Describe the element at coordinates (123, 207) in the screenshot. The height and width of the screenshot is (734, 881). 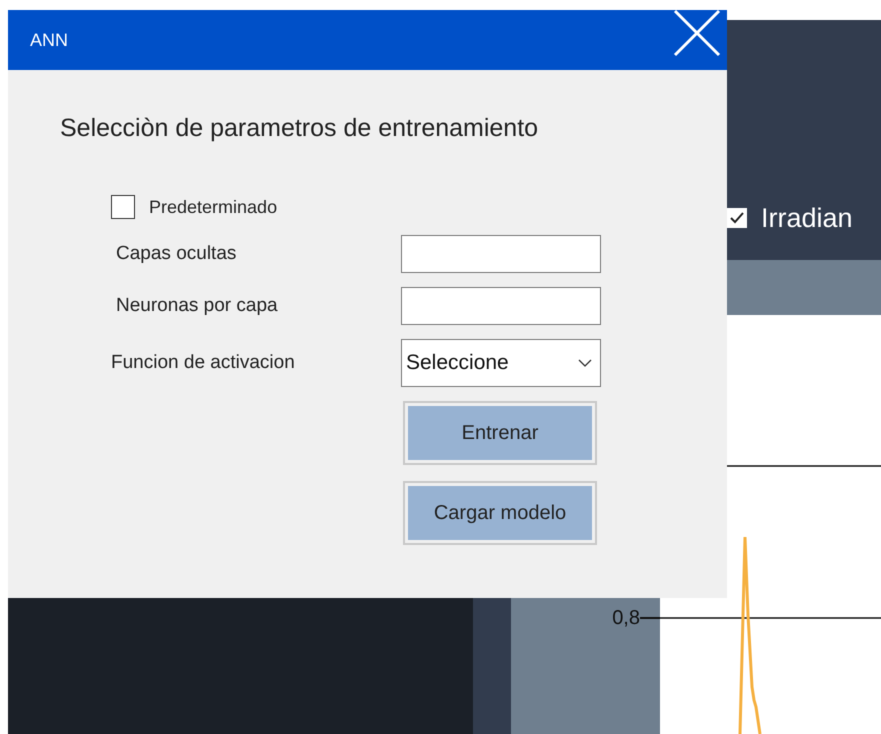
I see `checkbox` at that location.